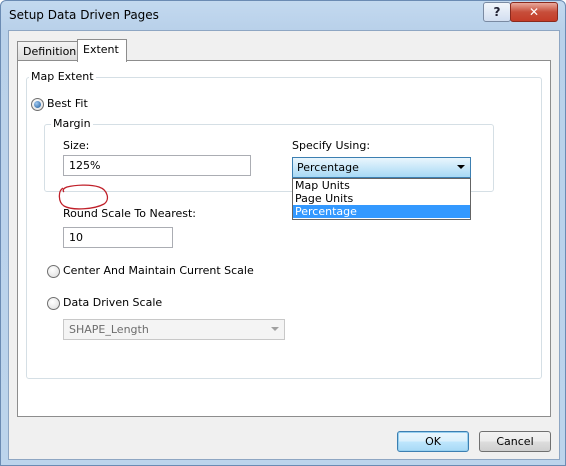 The height and width of the screenshot is (466, 566). What do you see at coordinates (76, 145) in the screenshot?
I see `size-label: Size:` at bounding box center [76, 145].